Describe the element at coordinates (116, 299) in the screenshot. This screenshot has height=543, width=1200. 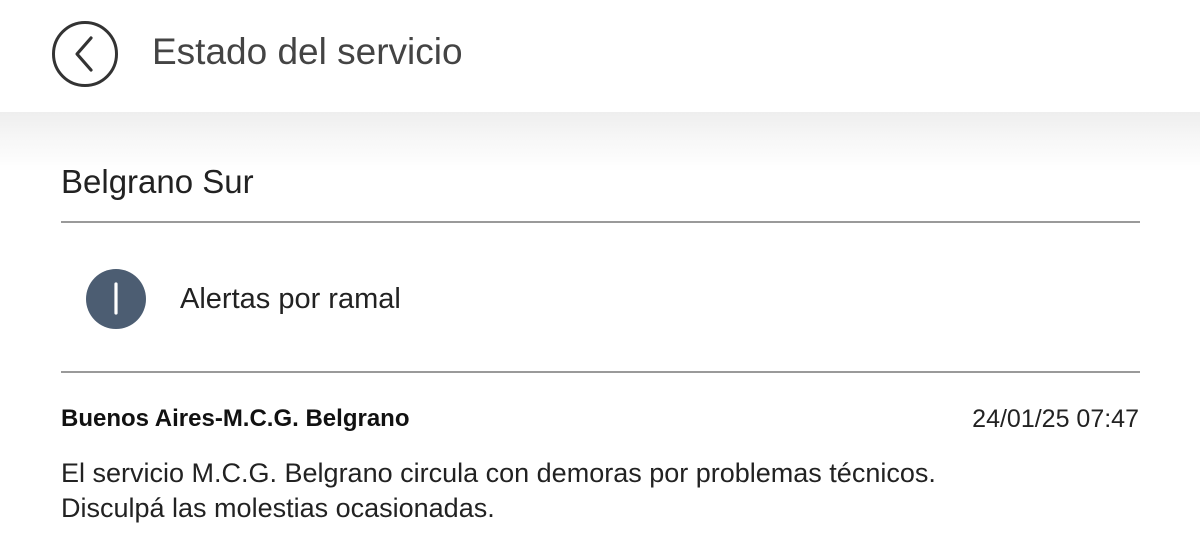
I see `info-icon` at that location.